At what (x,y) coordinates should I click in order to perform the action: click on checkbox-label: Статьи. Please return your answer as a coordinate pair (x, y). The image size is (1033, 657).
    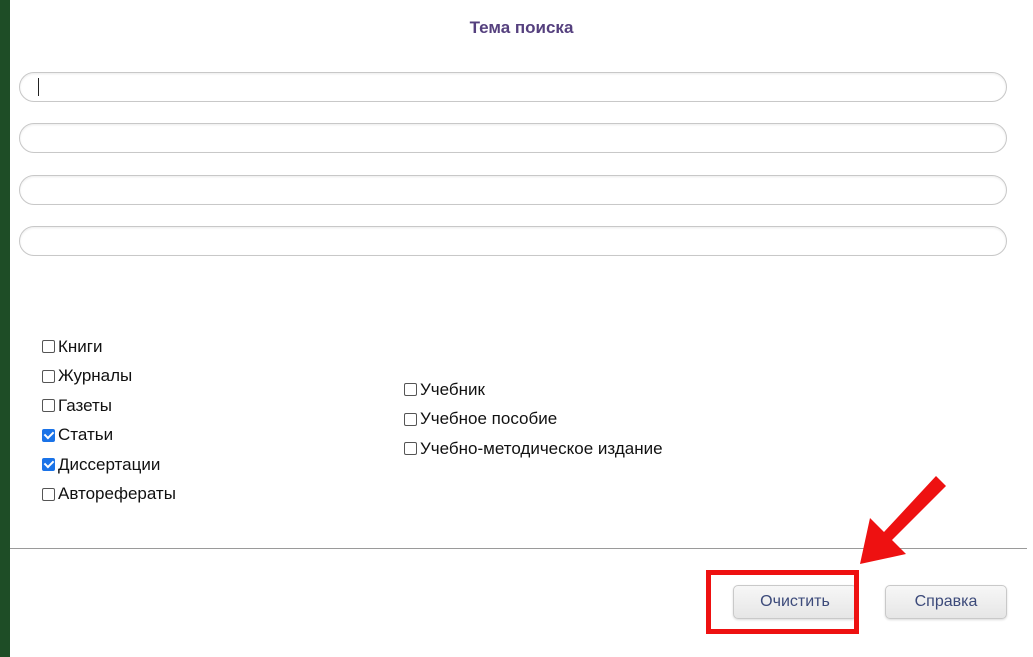
    Looking at the image, I should click on (86, 435).